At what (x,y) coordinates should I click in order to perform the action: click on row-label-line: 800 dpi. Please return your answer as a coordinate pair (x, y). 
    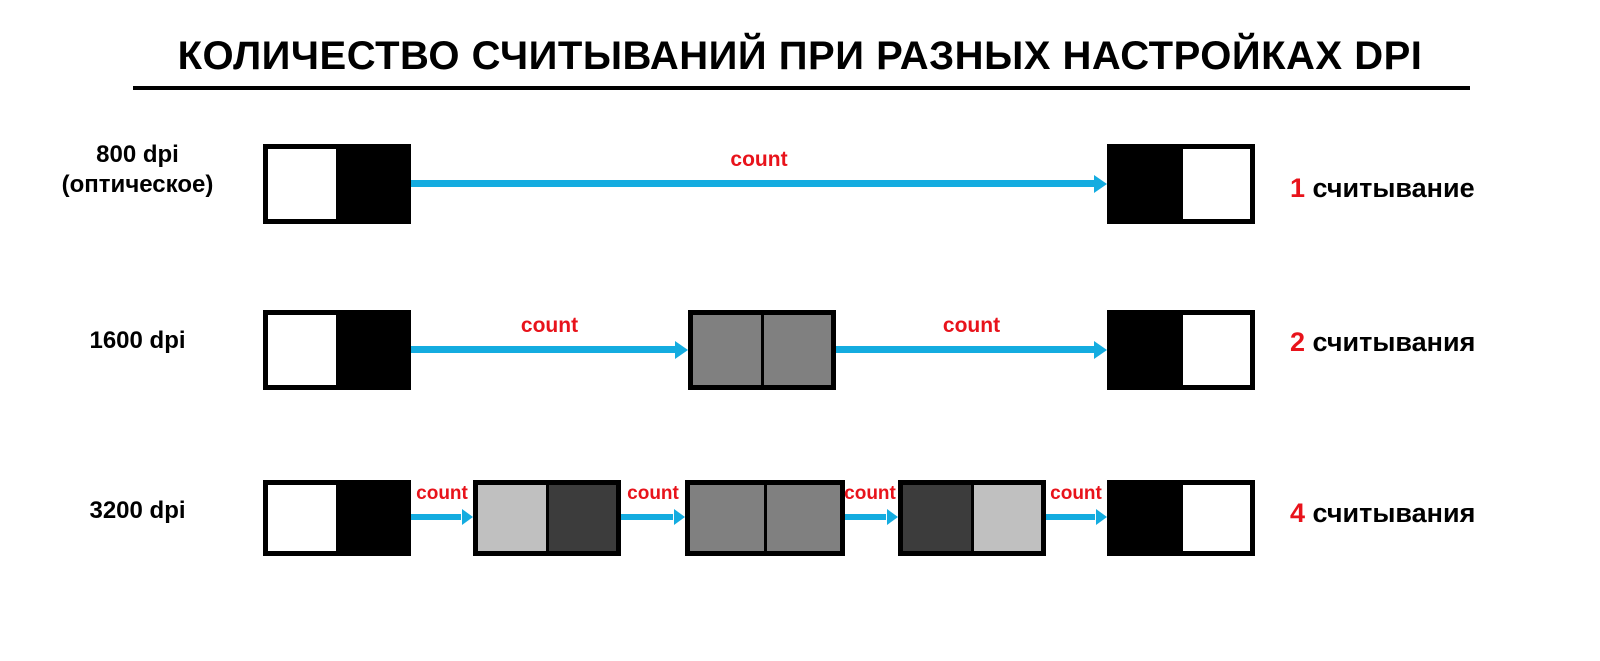
    Looking at the image, I should click on (137, 154).